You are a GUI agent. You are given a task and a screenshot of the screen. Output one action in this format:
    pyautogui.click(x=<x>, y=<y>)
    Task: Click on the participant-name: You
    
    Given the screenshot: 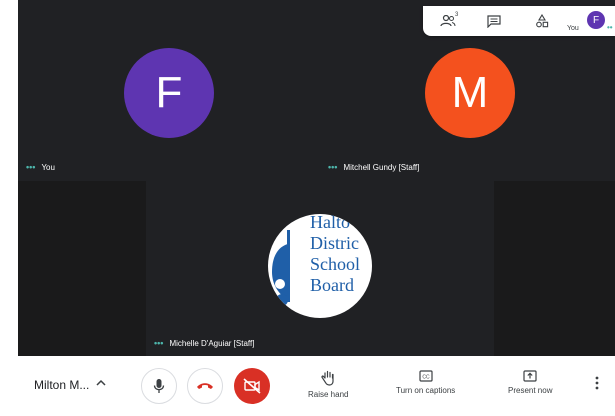 What is the action you would take?
    pyautogui.click(x=48, y=167)
    